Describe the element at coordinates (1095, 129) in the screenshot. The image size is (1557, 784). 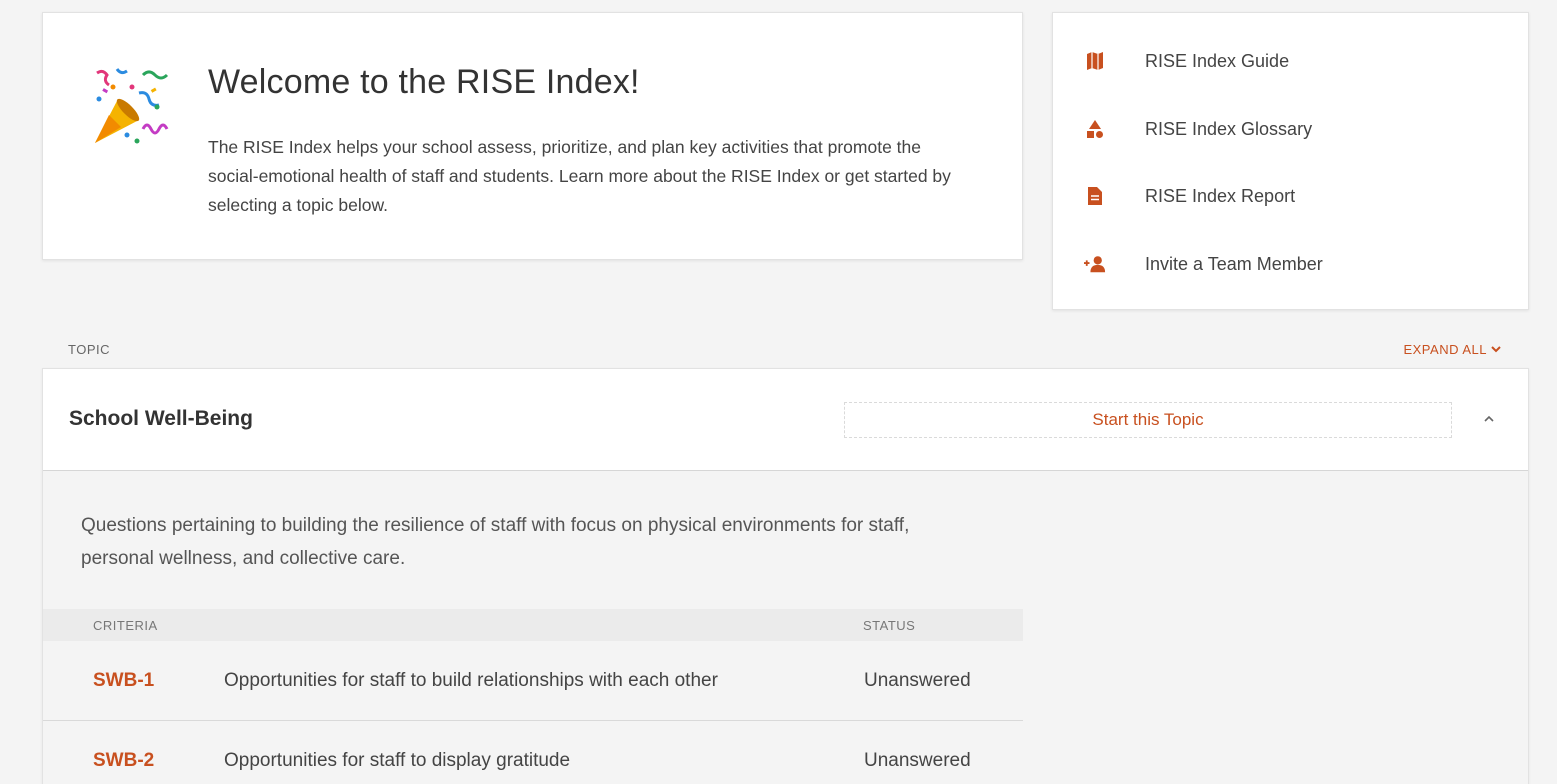
I see `shapes-icon` at that location.